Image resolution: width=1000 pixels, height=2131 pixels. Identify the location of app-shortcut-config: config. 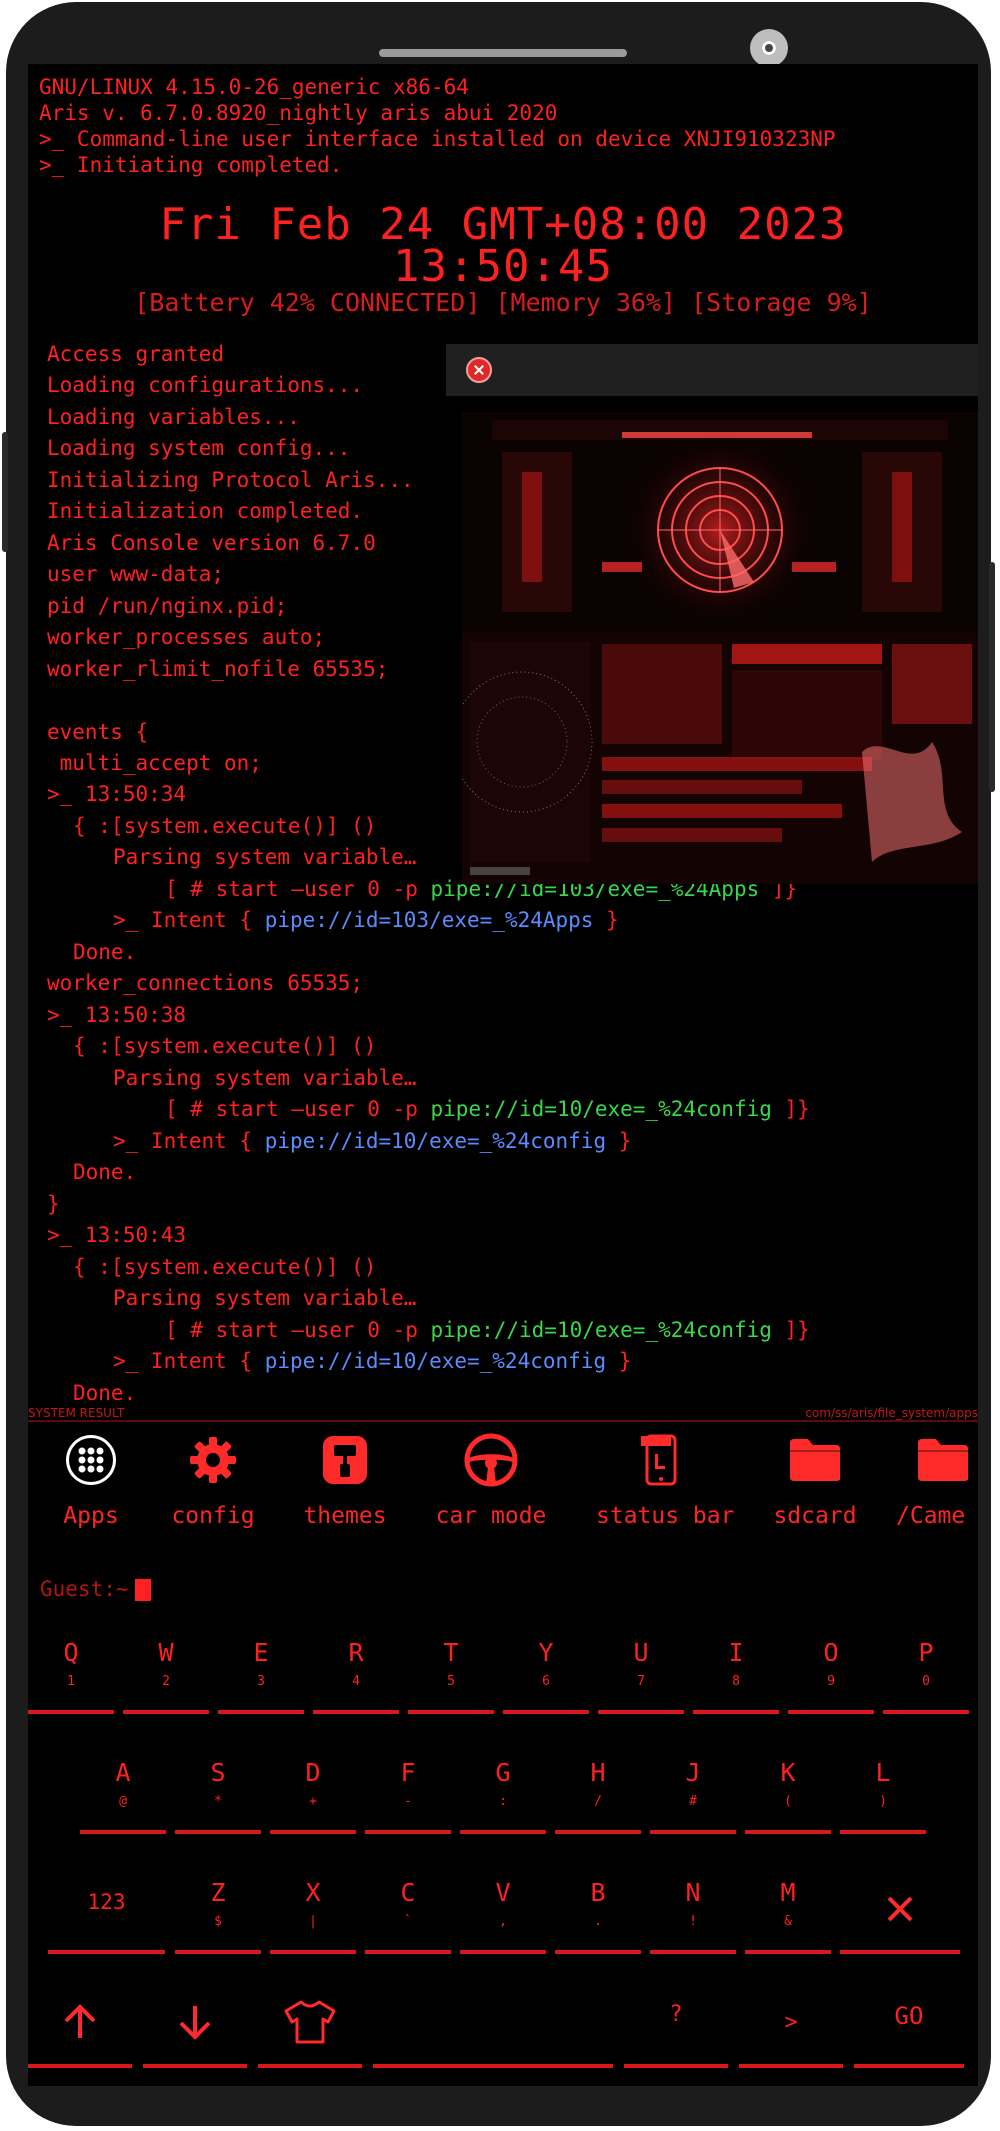
(213, 1479).